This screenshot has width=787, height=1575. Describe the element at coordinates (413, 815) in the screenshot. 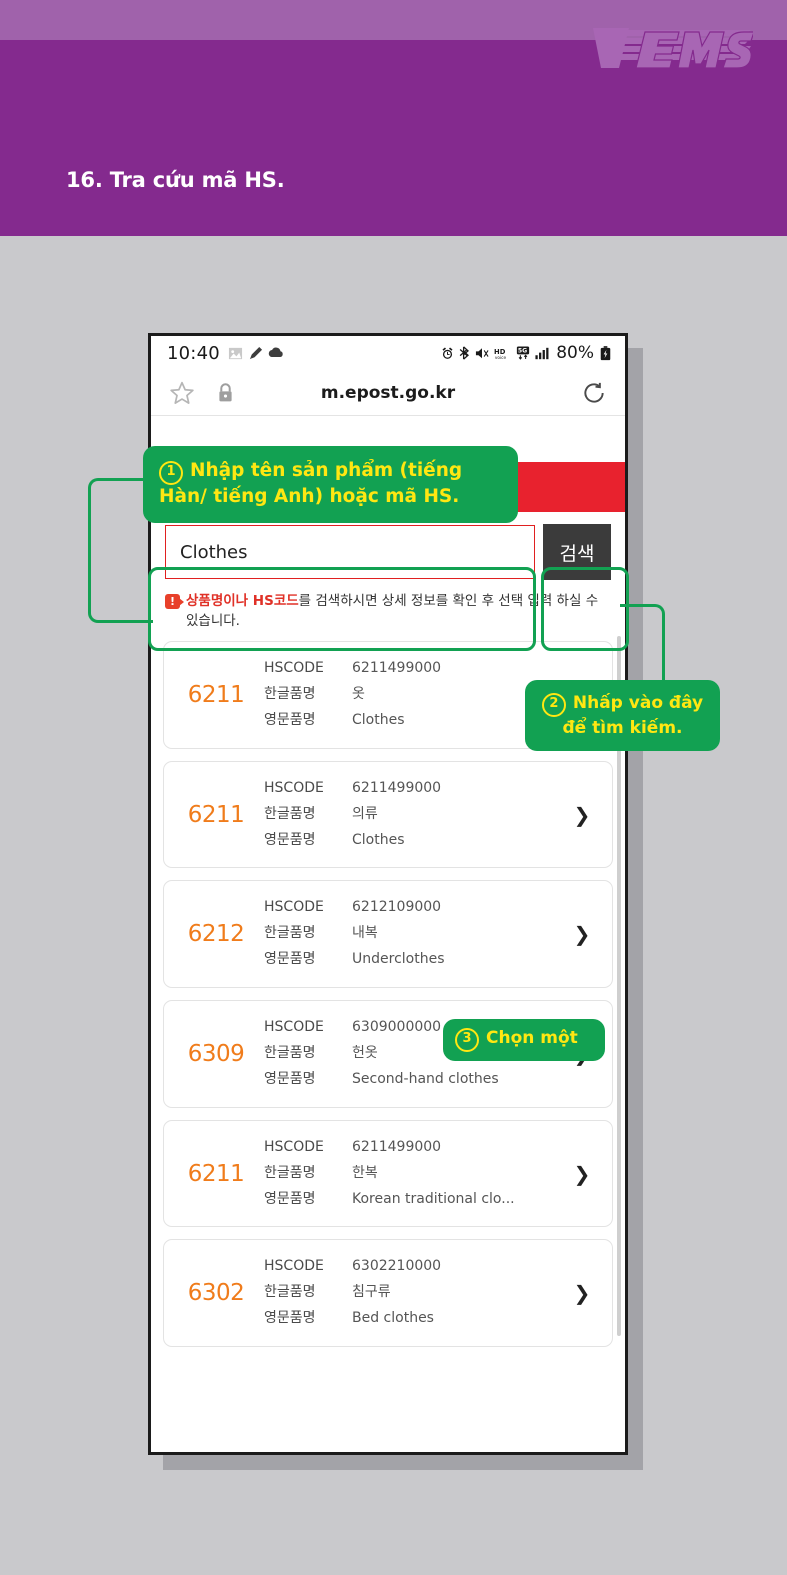

I see `result-fields: HSCODE 6211499000 한글품명 의류 영문품명 Clothes` at that location.